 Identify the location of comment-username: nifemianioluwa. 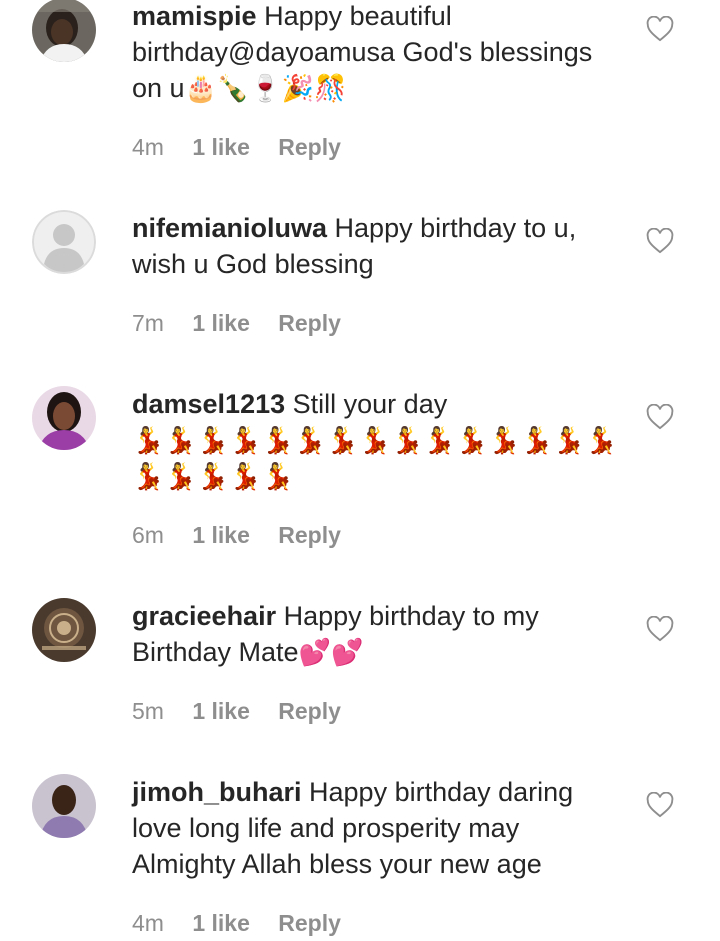
(229, 228).